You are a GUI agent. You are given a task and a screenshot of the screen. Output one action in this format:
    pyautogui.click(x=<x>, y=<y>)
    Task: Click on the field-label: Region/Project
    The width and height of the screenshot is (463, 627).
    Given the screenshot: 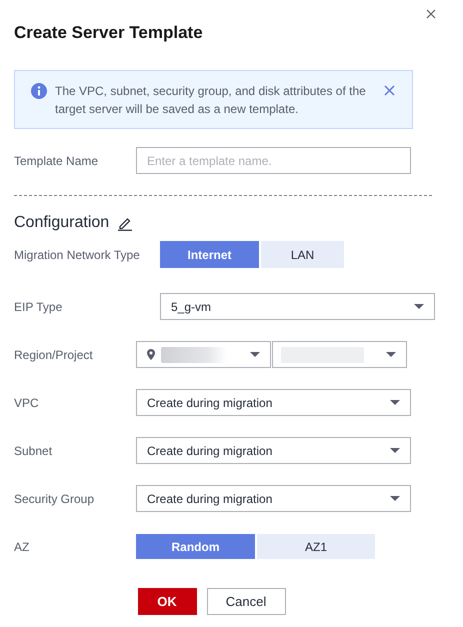 What is the action you would take?
    pyautogui.click(x=54, y=355)
    